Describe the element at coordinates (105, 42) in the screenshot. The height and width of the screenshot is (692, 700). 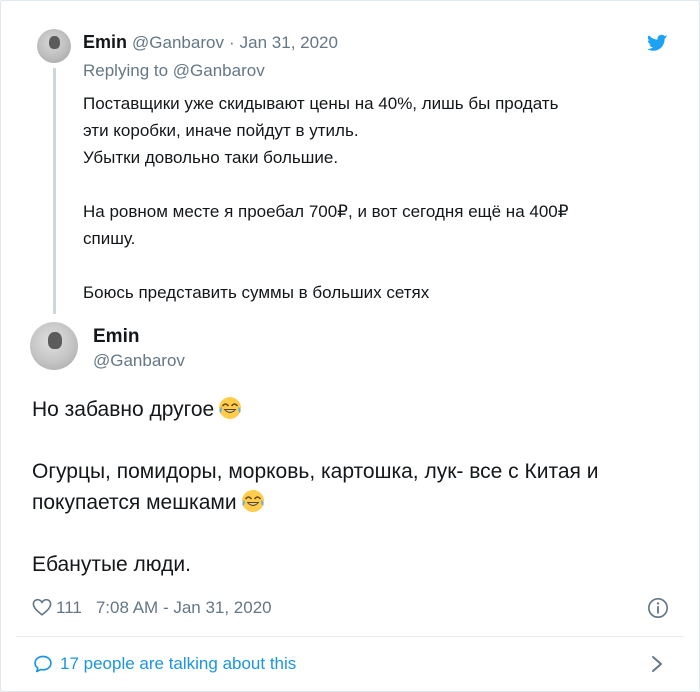
I see `parent-author-name: Emin` at that location.